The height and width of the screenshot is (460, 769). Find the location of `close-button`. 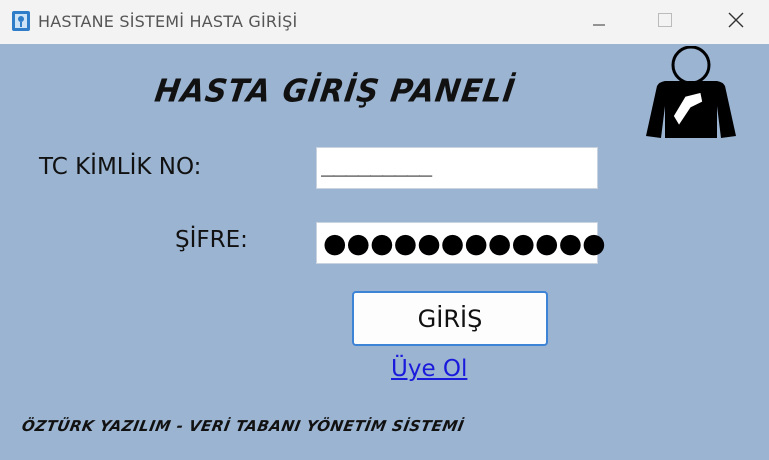

close-button is located at coordinates (736, 22).